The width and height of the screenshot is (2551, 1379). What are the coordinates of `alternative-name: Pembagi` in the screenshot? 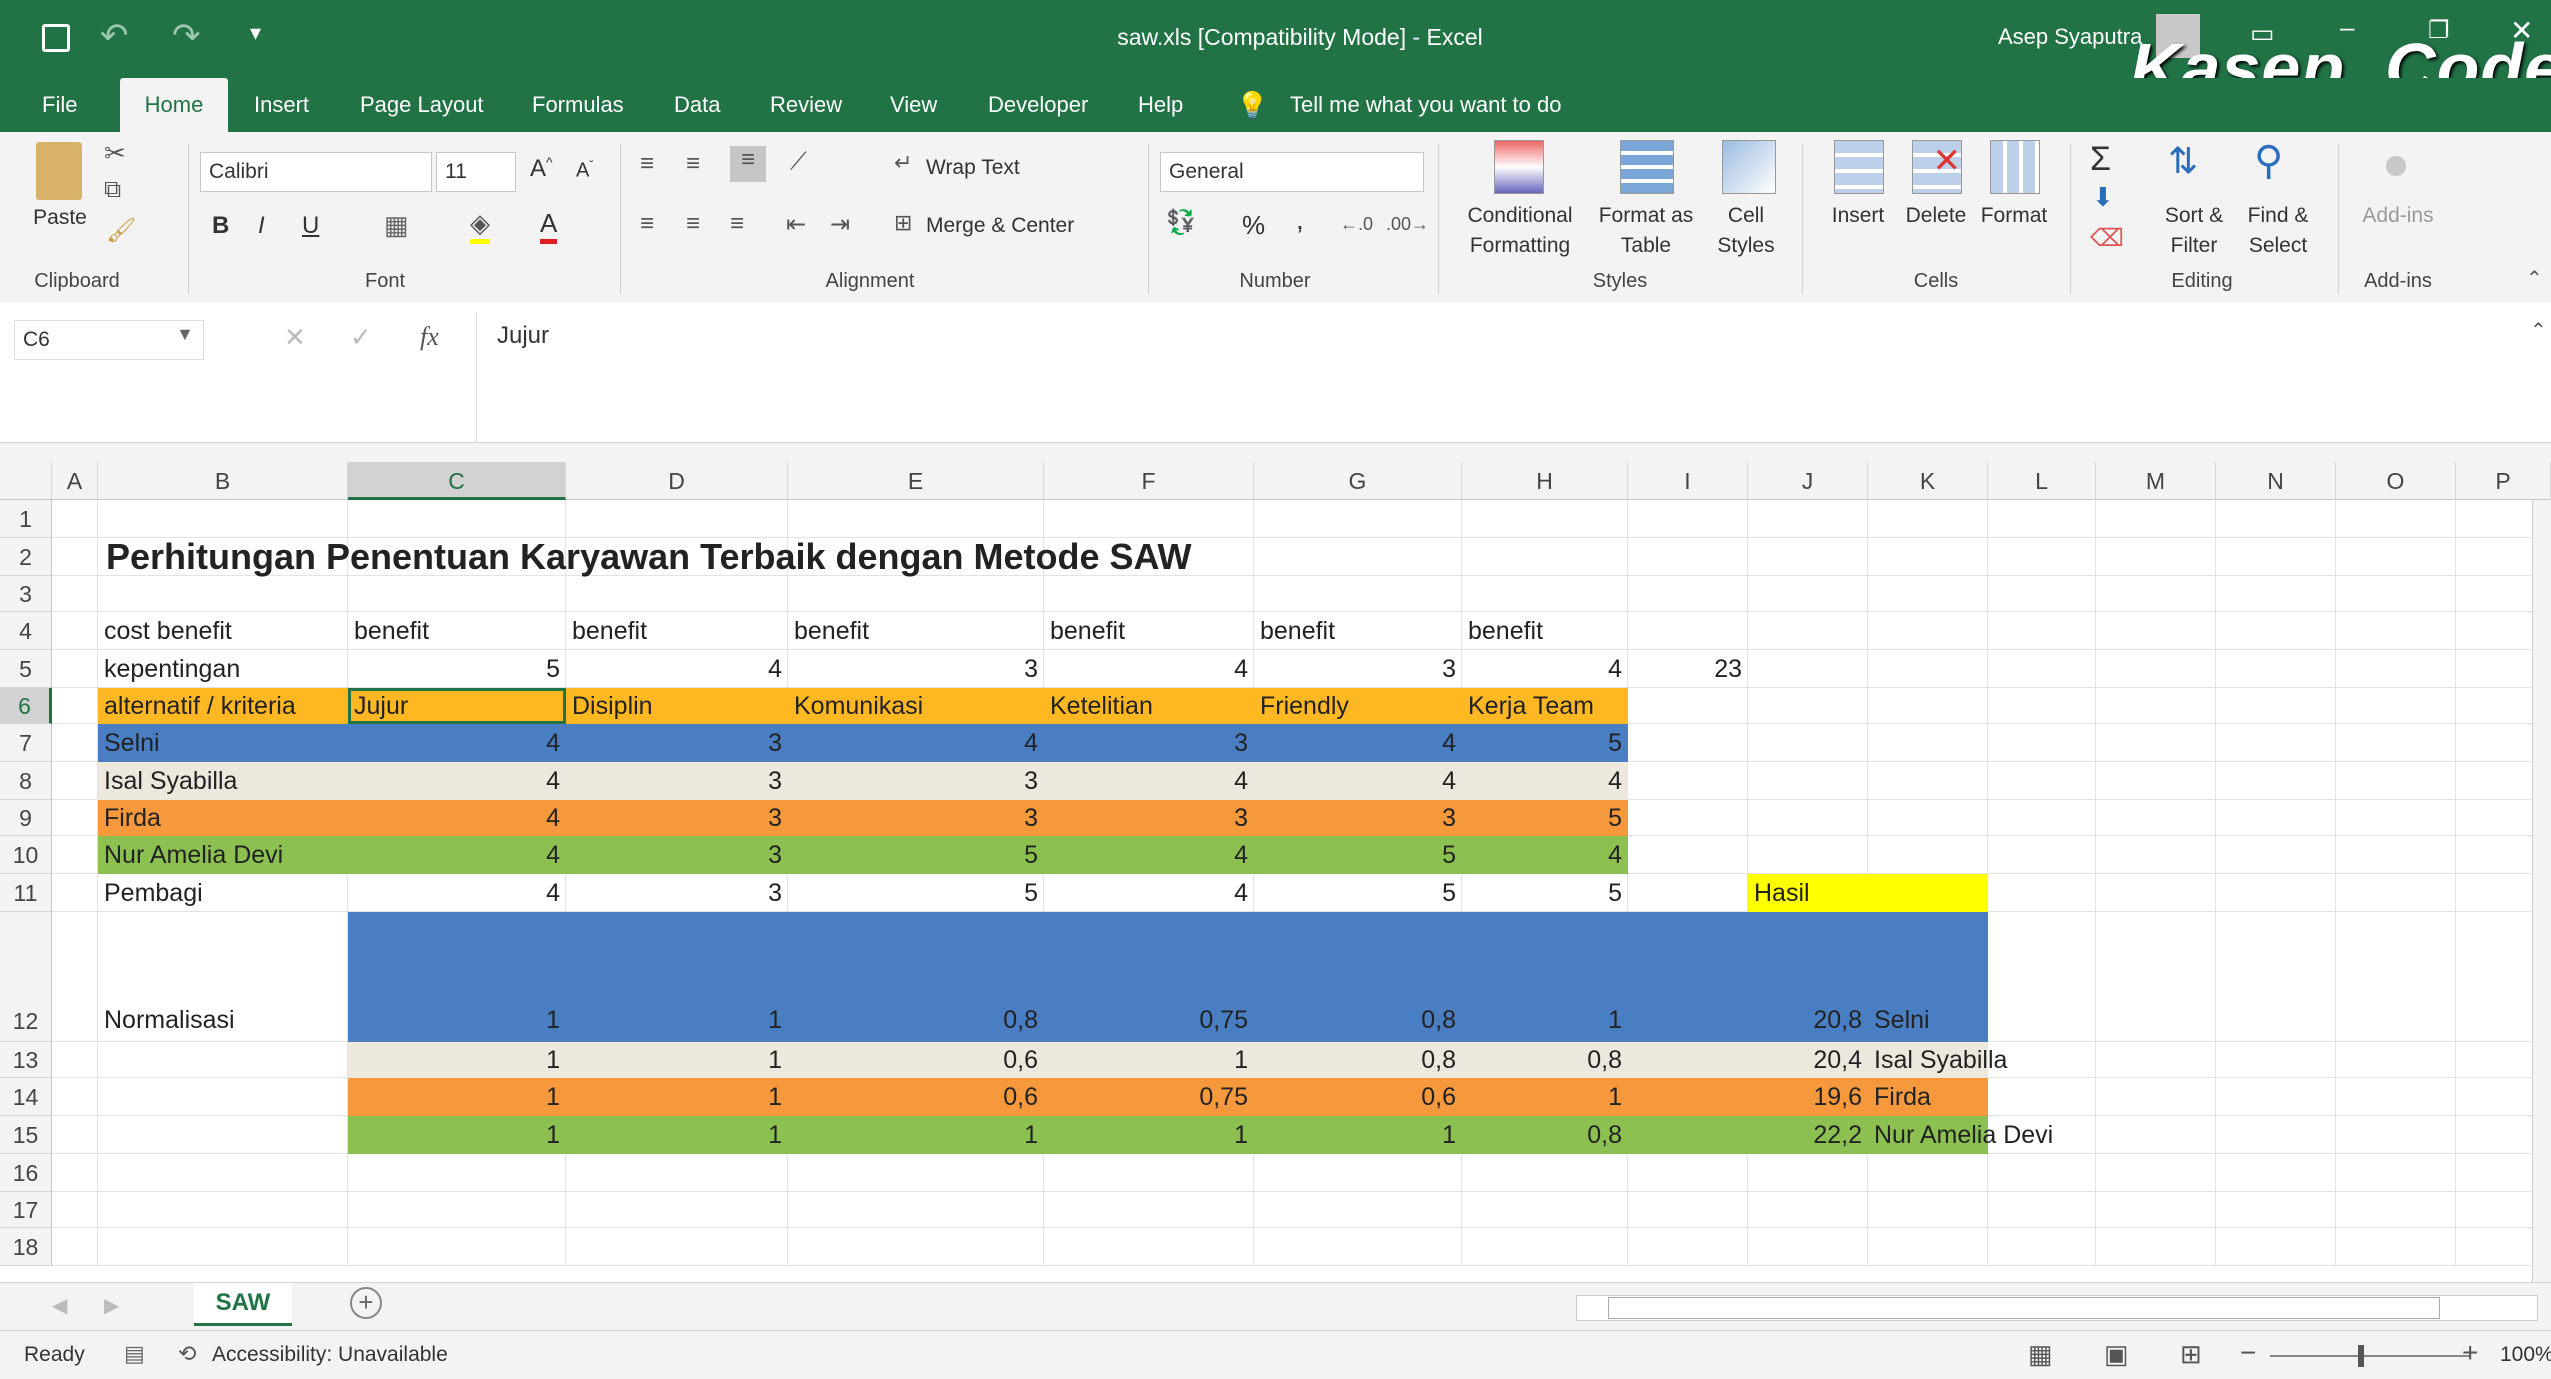 It's located at (223, 893).